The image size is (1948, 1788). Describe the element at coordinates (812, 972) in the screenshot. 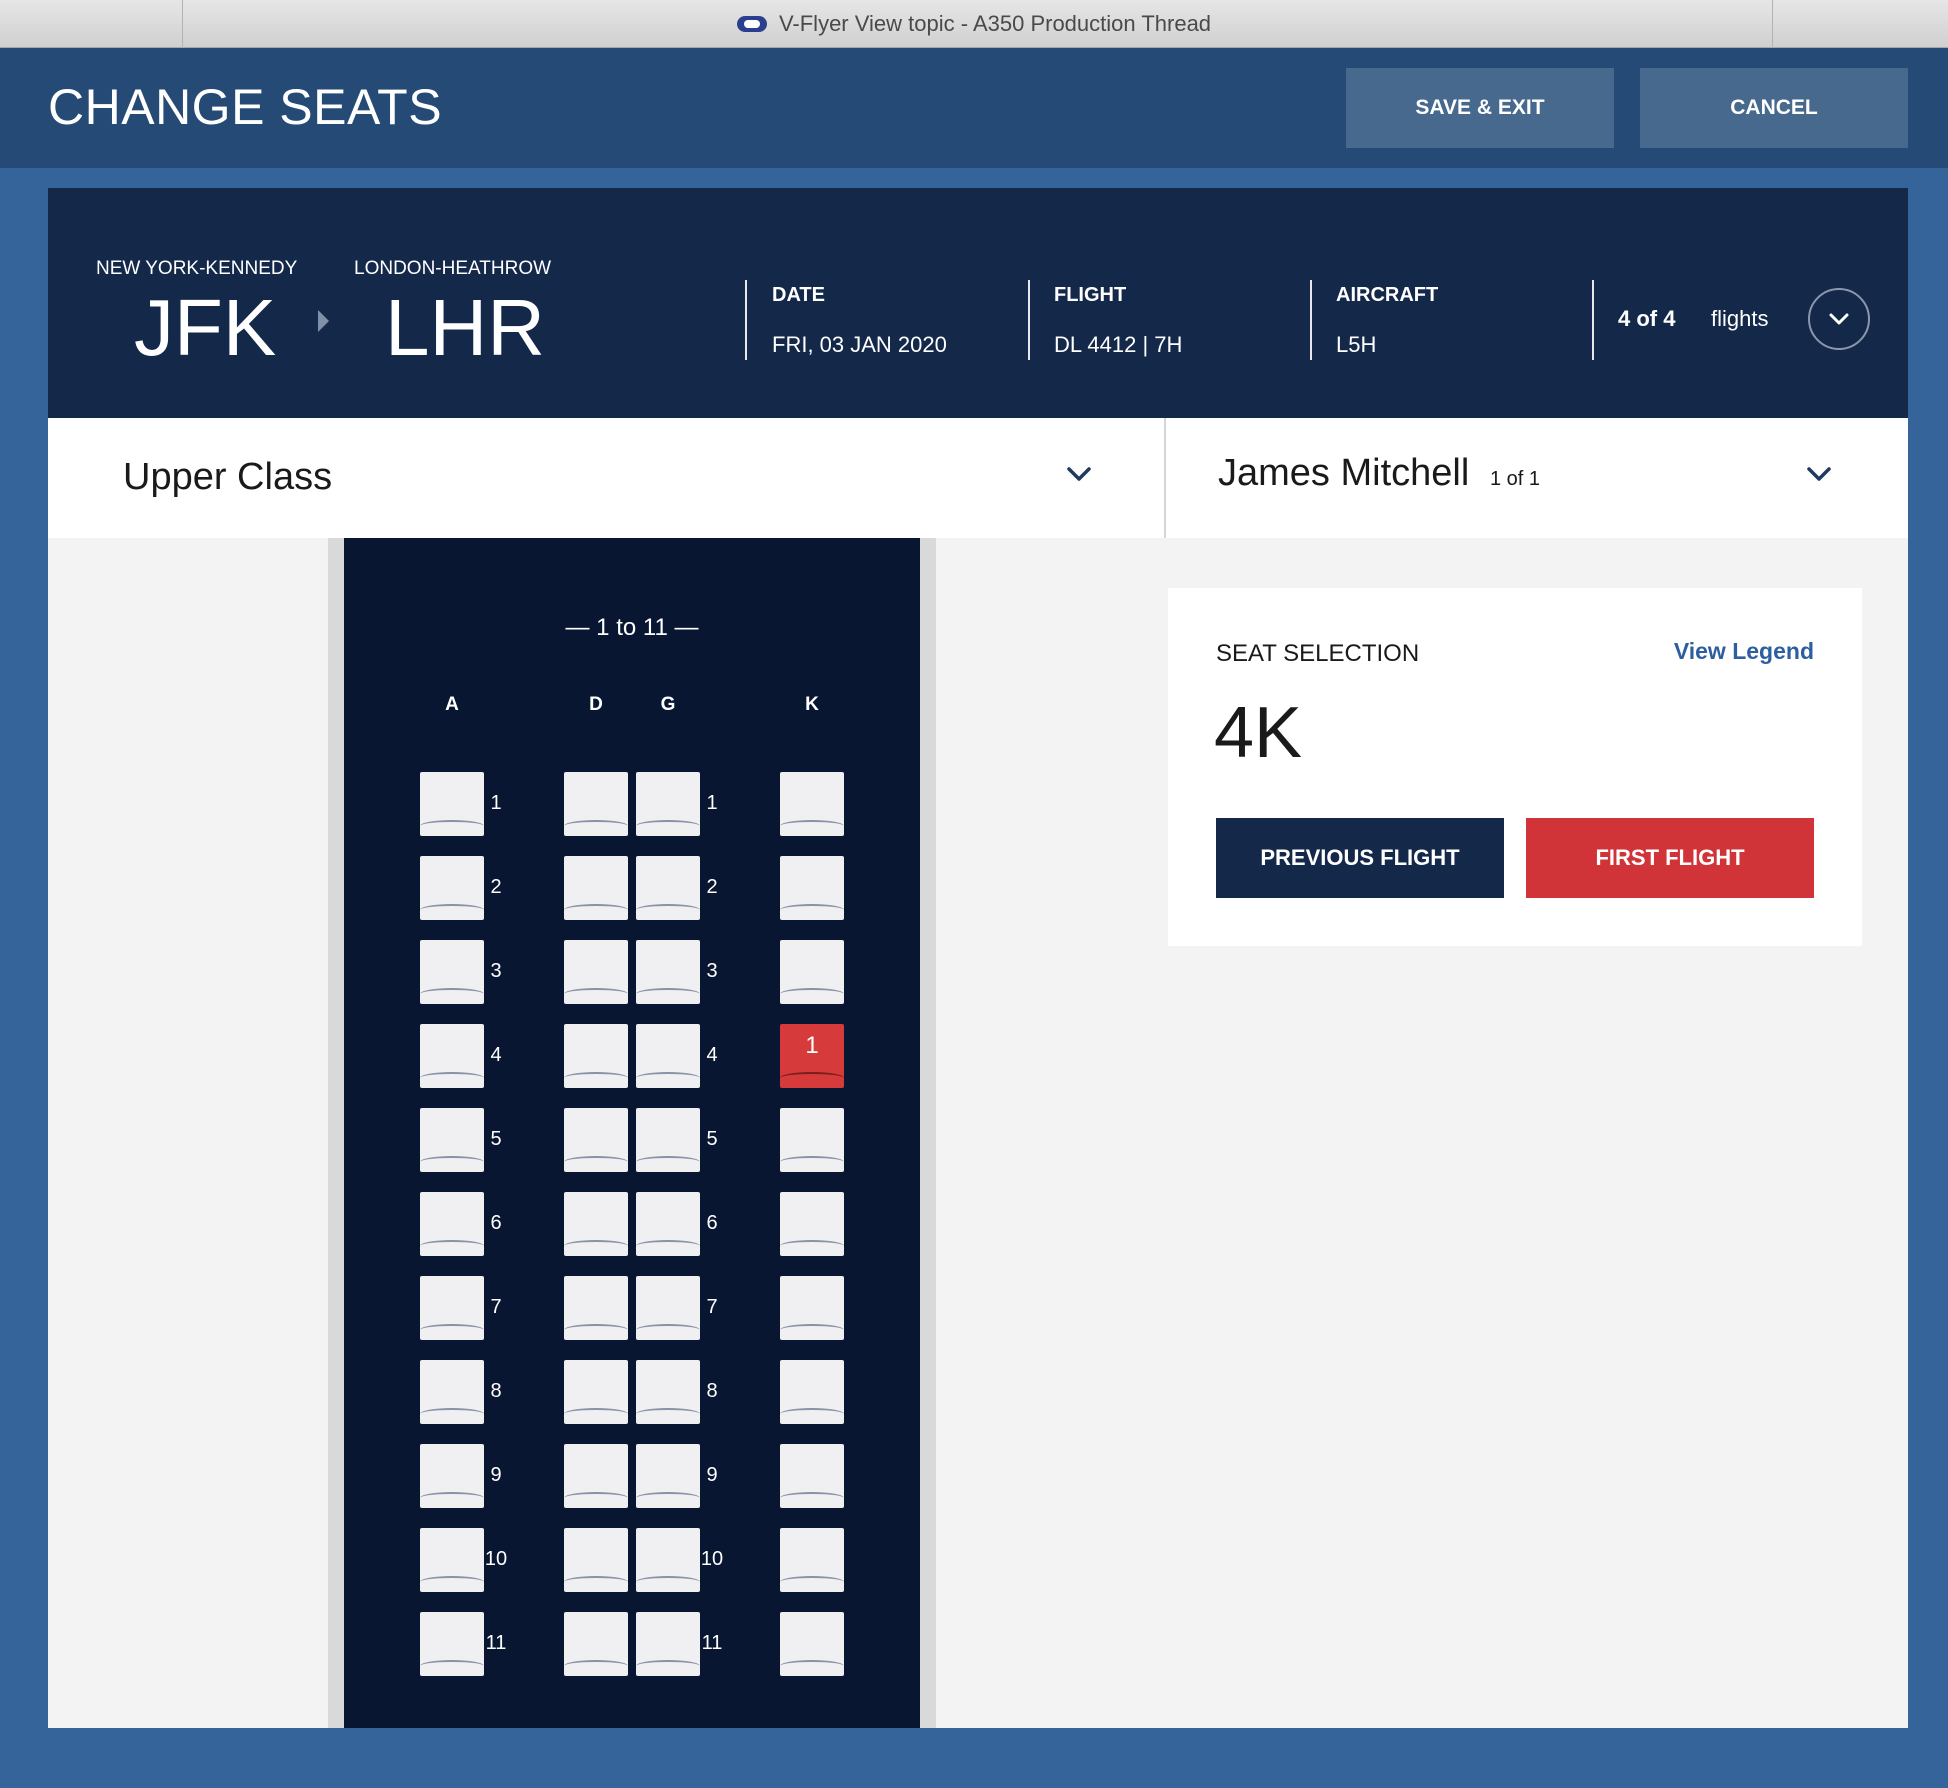

I see `seat-3k` at that location.